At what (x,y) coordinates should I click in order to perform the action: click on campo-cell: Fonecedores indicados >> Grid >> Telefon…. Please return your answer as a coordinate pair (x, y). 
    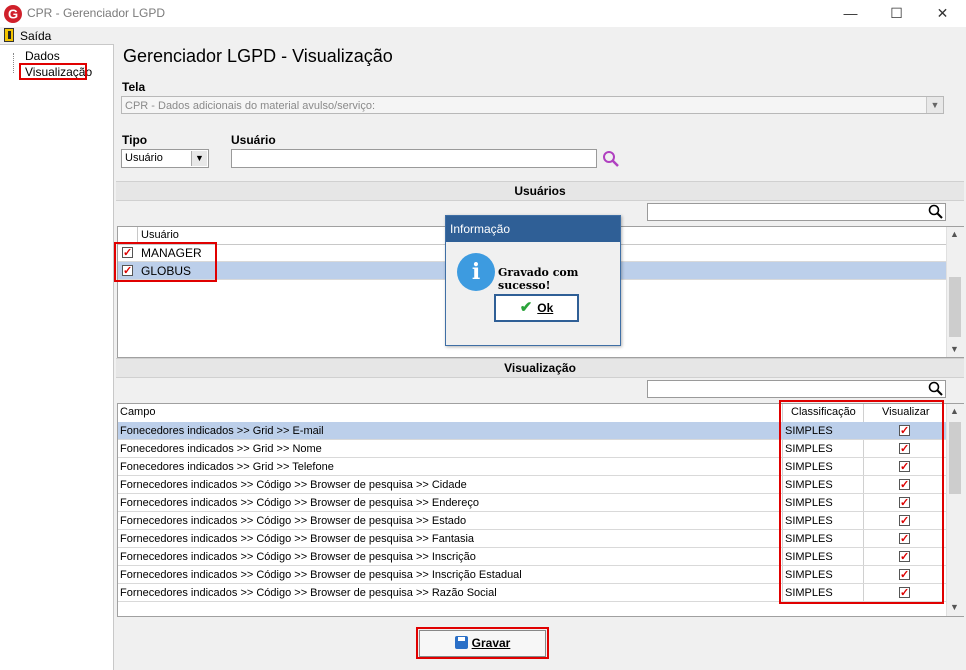
    Looking at the image, I should click on (227, 467).